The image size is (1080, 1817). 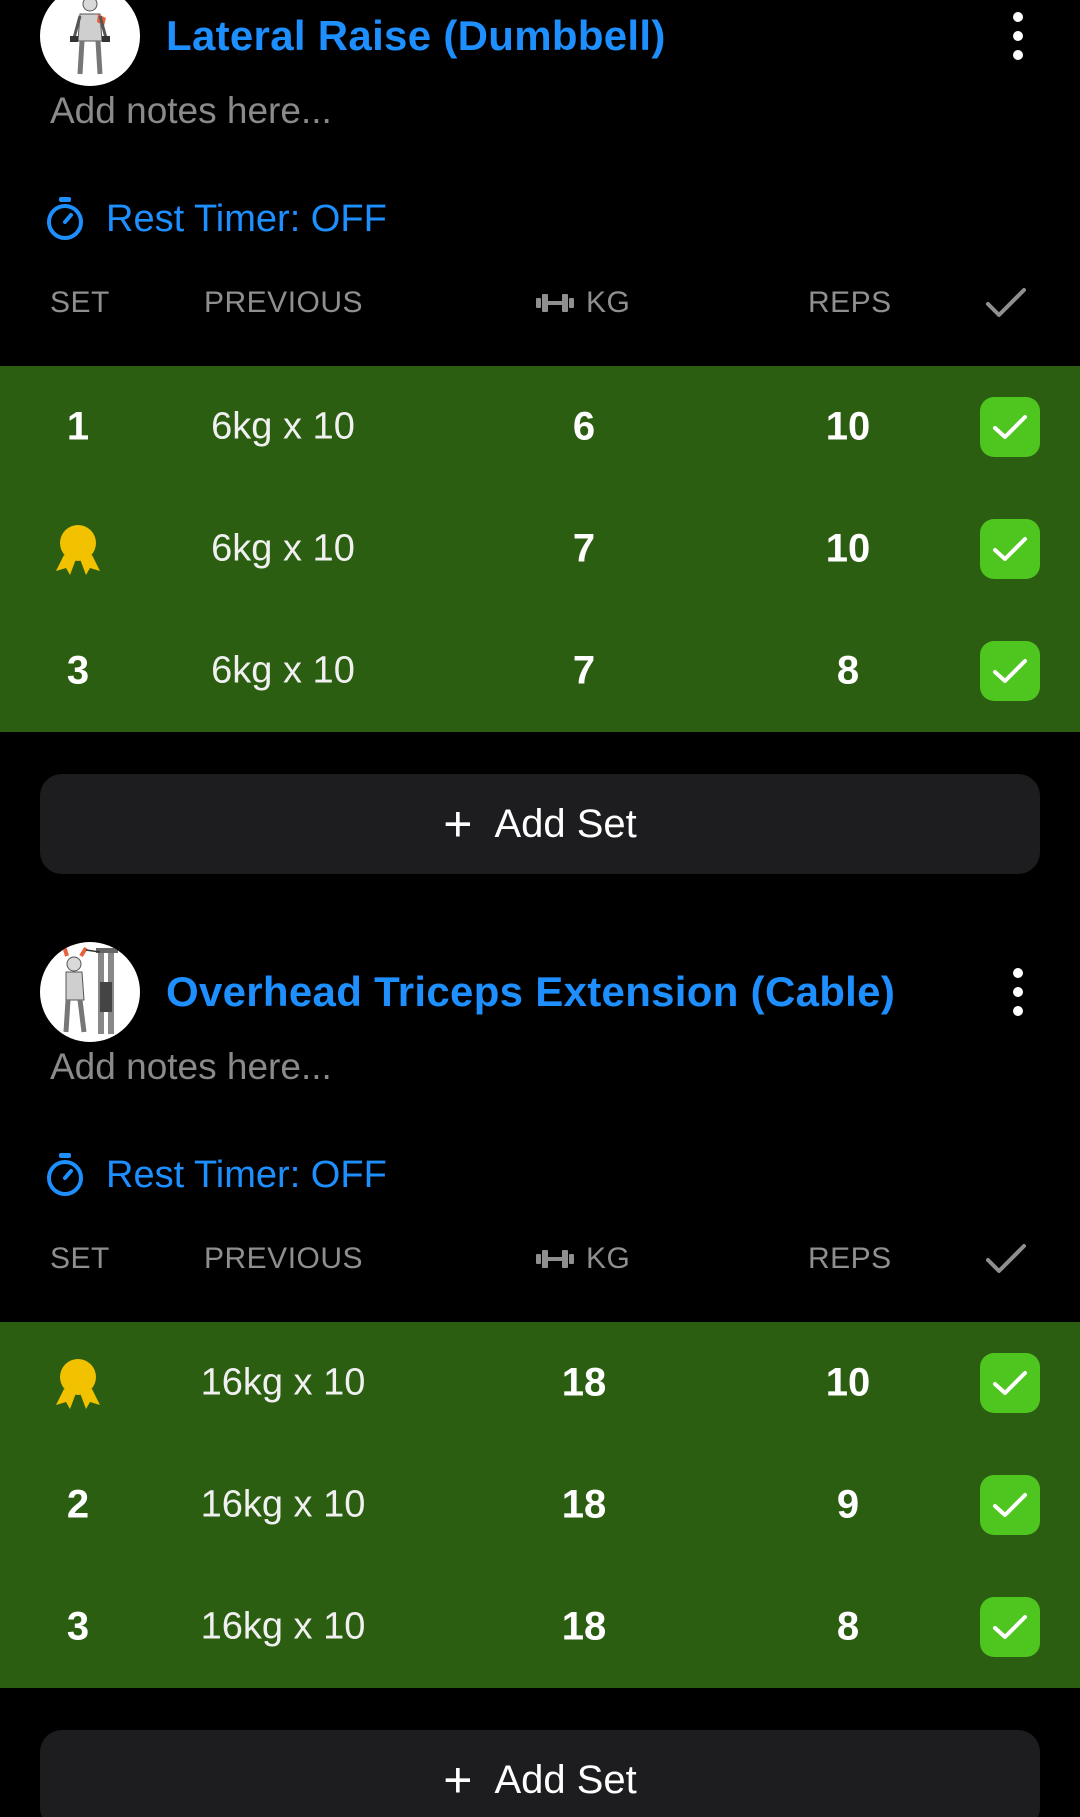 I want to click on cable-triceps-illustration-icon, so click(x=90, y=989).